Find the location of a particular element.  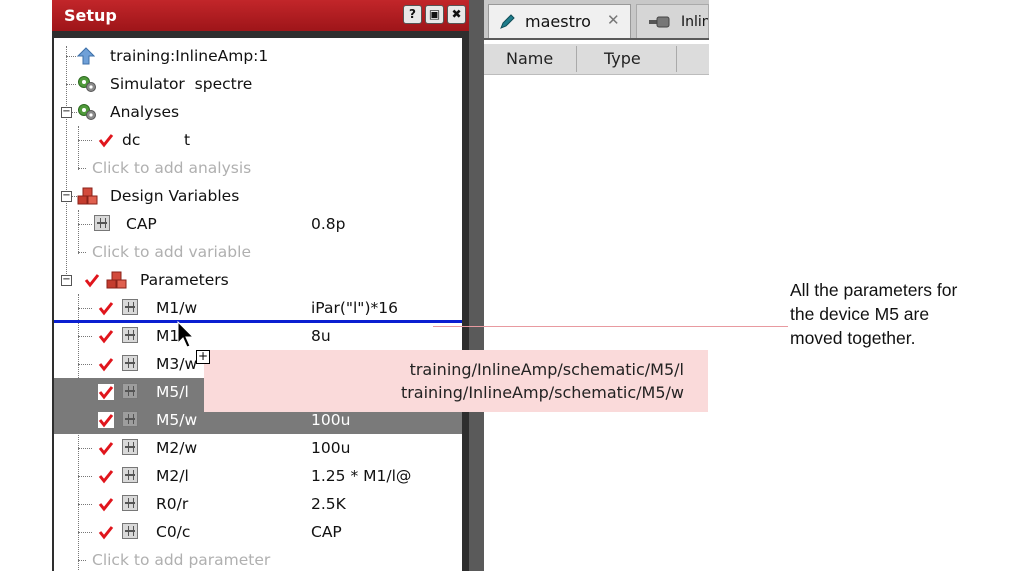

tree-item-design-variables: − Design Variables is located at coordinates (258, 196).